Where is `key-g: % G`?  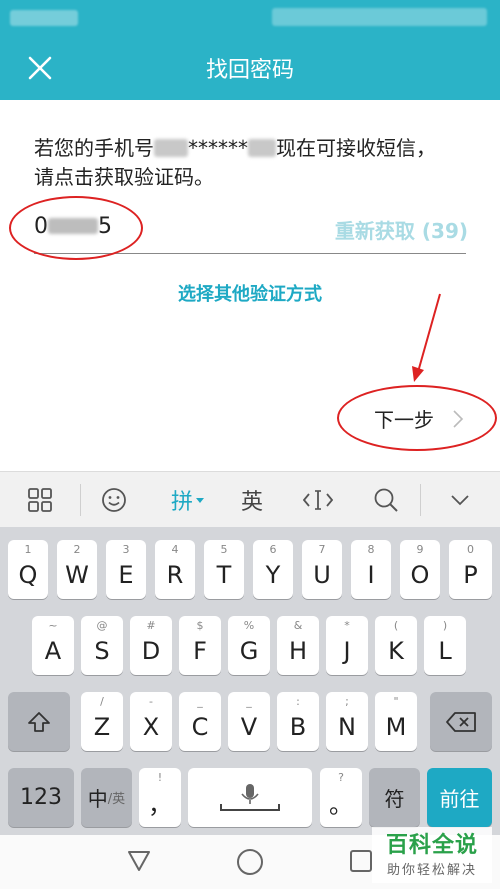
key-g: % G is located at coordinates (249, 645).